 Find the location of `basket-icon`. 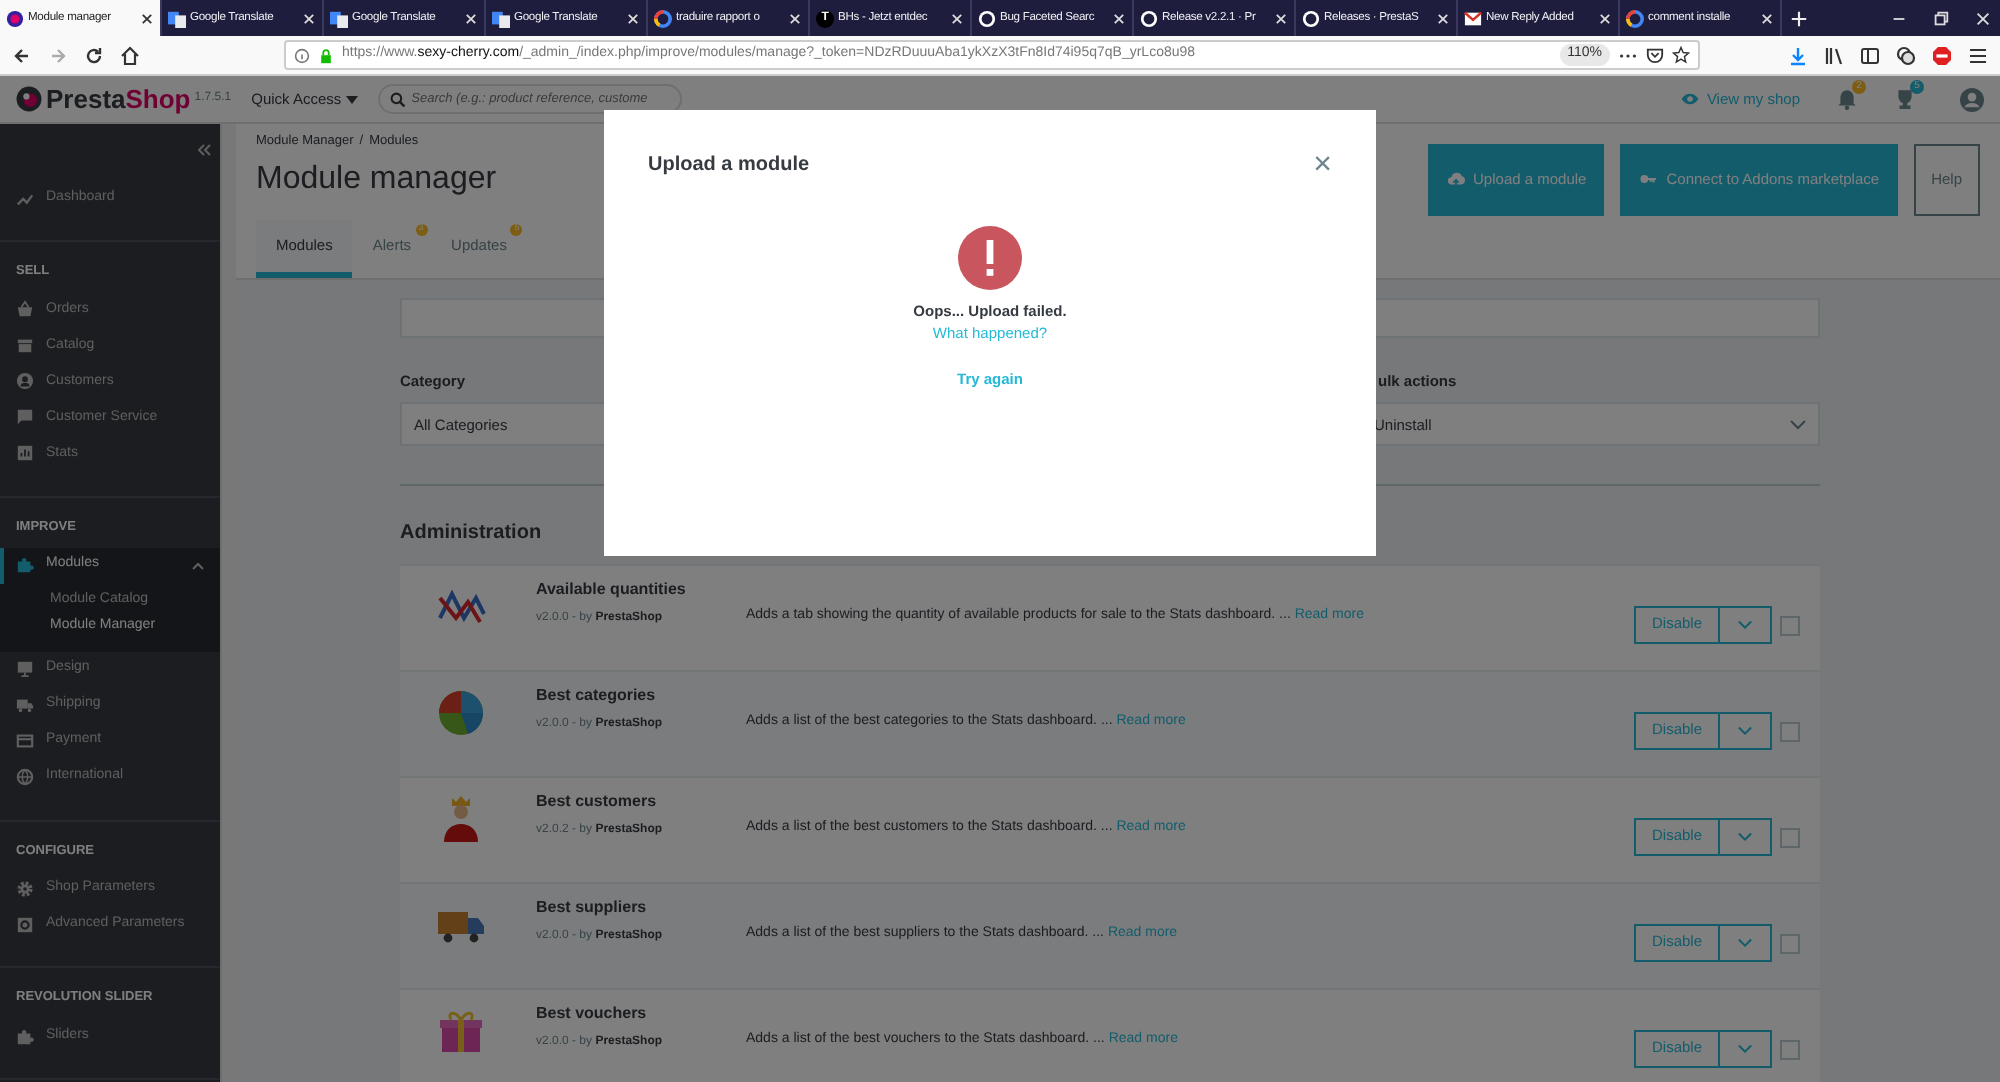

basket-icon is located at coordinates (25, 309).